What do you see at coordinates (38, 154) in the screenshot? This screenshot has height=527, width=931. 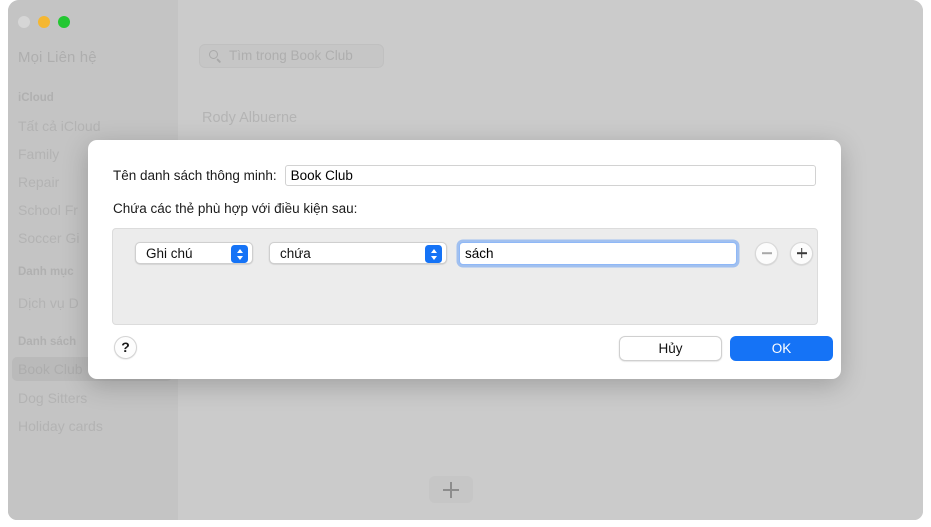 I see `sidebar-item-family: Family` at bounding box center [38, 154].